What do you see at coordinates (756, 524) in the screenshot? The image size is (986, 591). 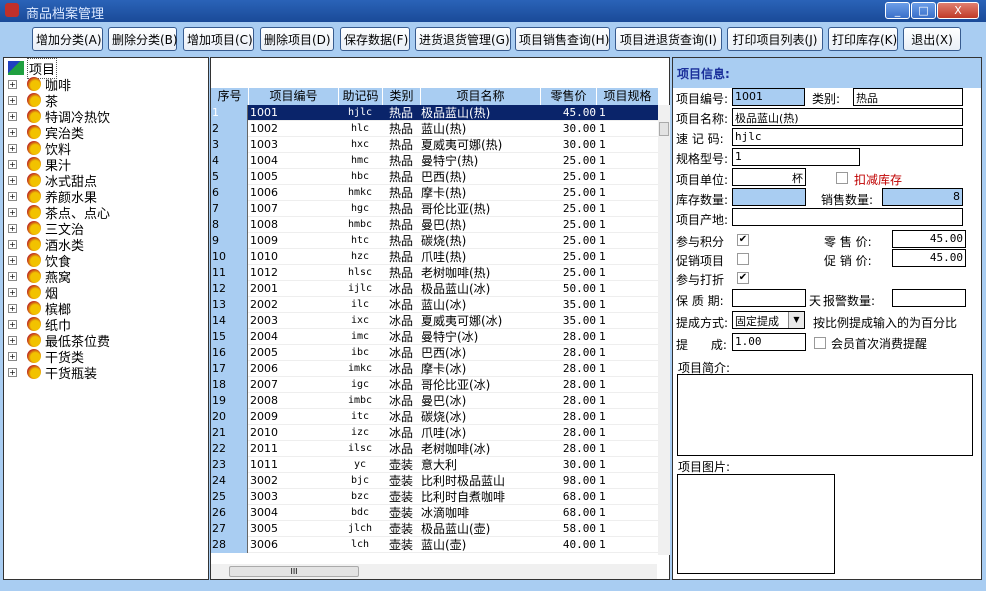 I see `item-image-box` at bounding box center [756, 524].